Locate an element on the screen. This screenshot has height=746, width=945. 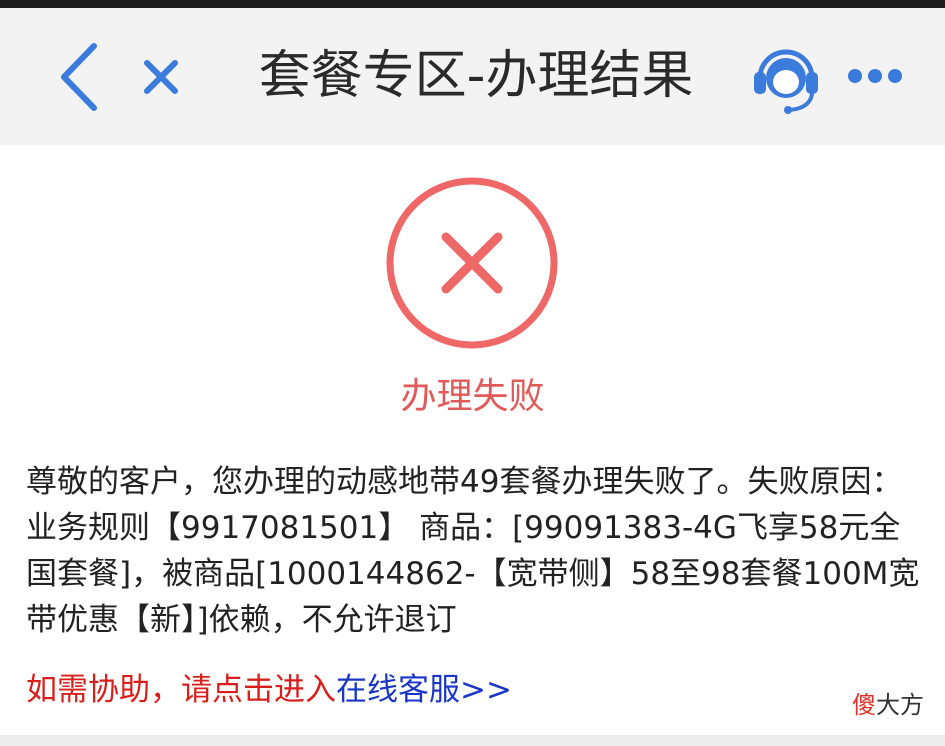
help-line: 如需协助，请点击进入在线客服>> is located at coordinates (426, 690).